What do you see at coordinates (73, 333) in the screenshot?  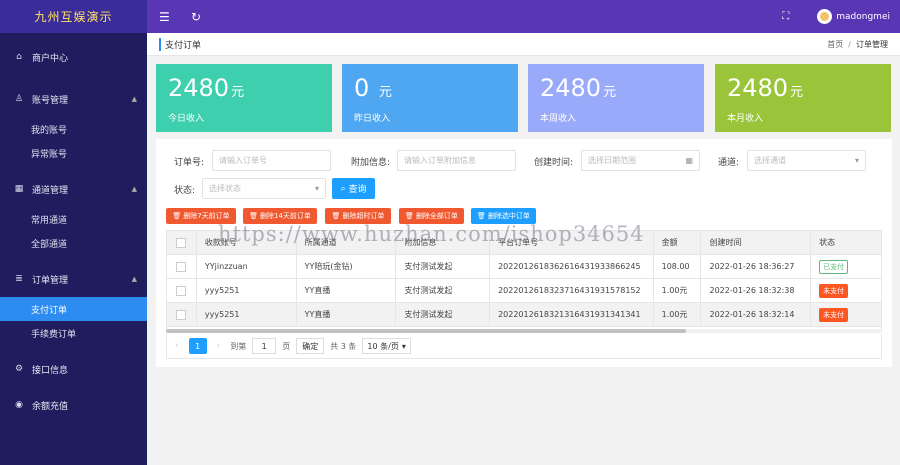 I see `nav-fee-orders: 手续费订单` at bounding box center [73, 333].